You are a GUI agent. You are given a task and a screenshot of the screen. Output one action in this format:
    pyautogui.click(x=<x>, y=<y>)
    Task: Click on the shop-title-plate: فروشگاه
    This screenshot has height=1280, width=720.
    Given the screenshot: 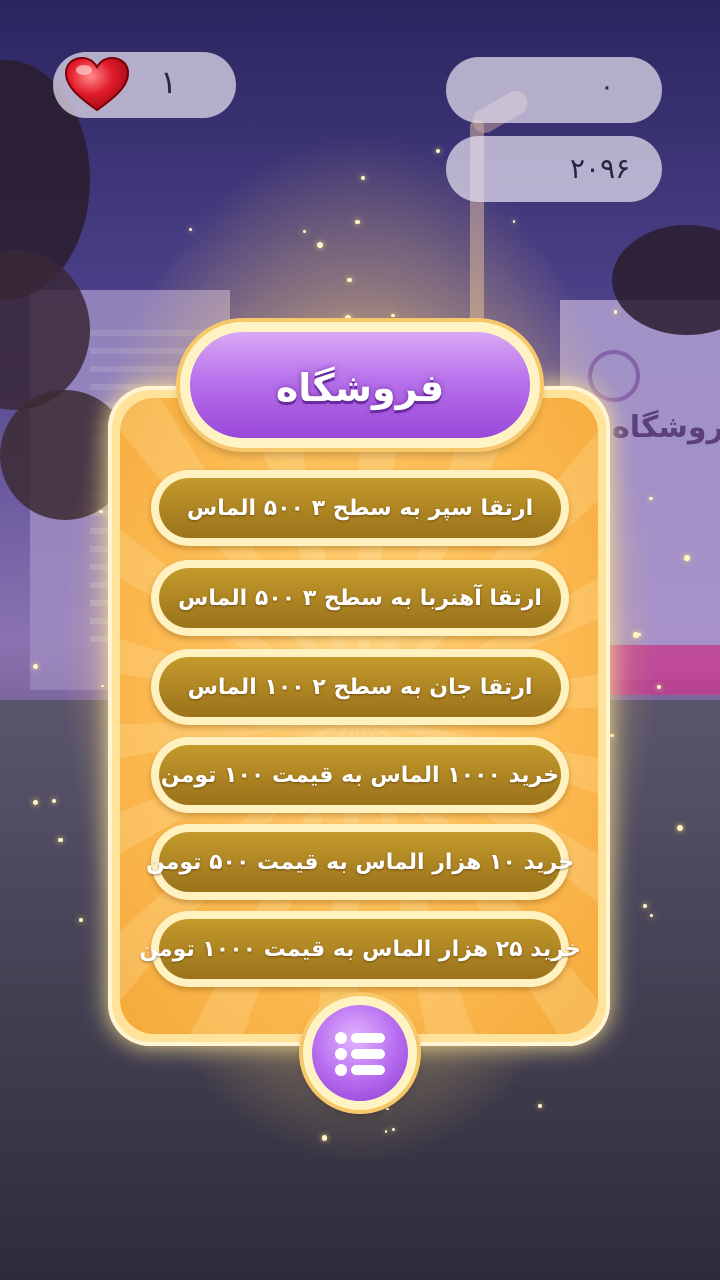 What is the action you would take?
    pyautogui.click(x=360, y=385)
    